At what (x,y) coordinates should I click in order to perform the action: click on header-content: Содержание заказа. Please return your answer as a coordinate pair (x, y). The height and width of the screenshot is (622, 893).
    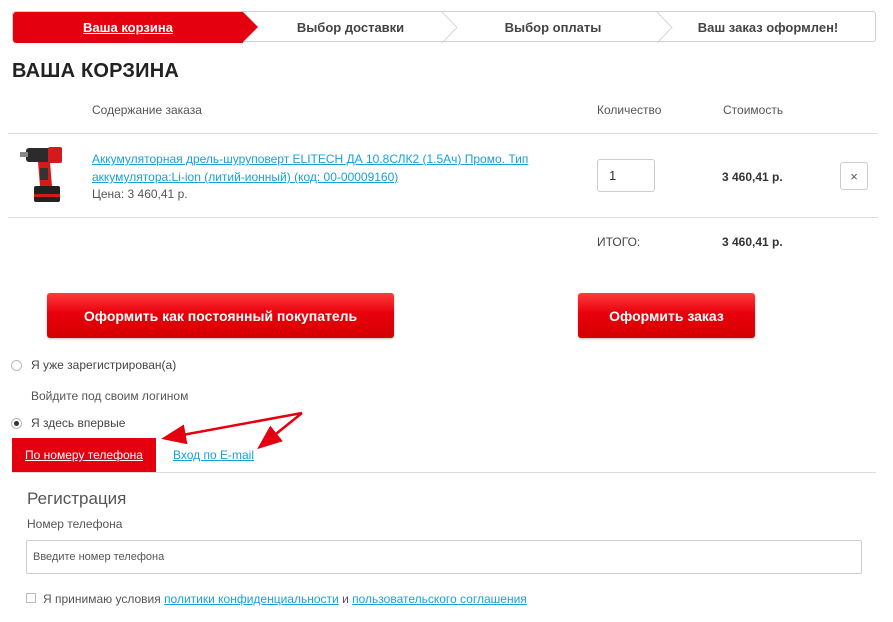
    Looking at the image, I should click on (147, 110).